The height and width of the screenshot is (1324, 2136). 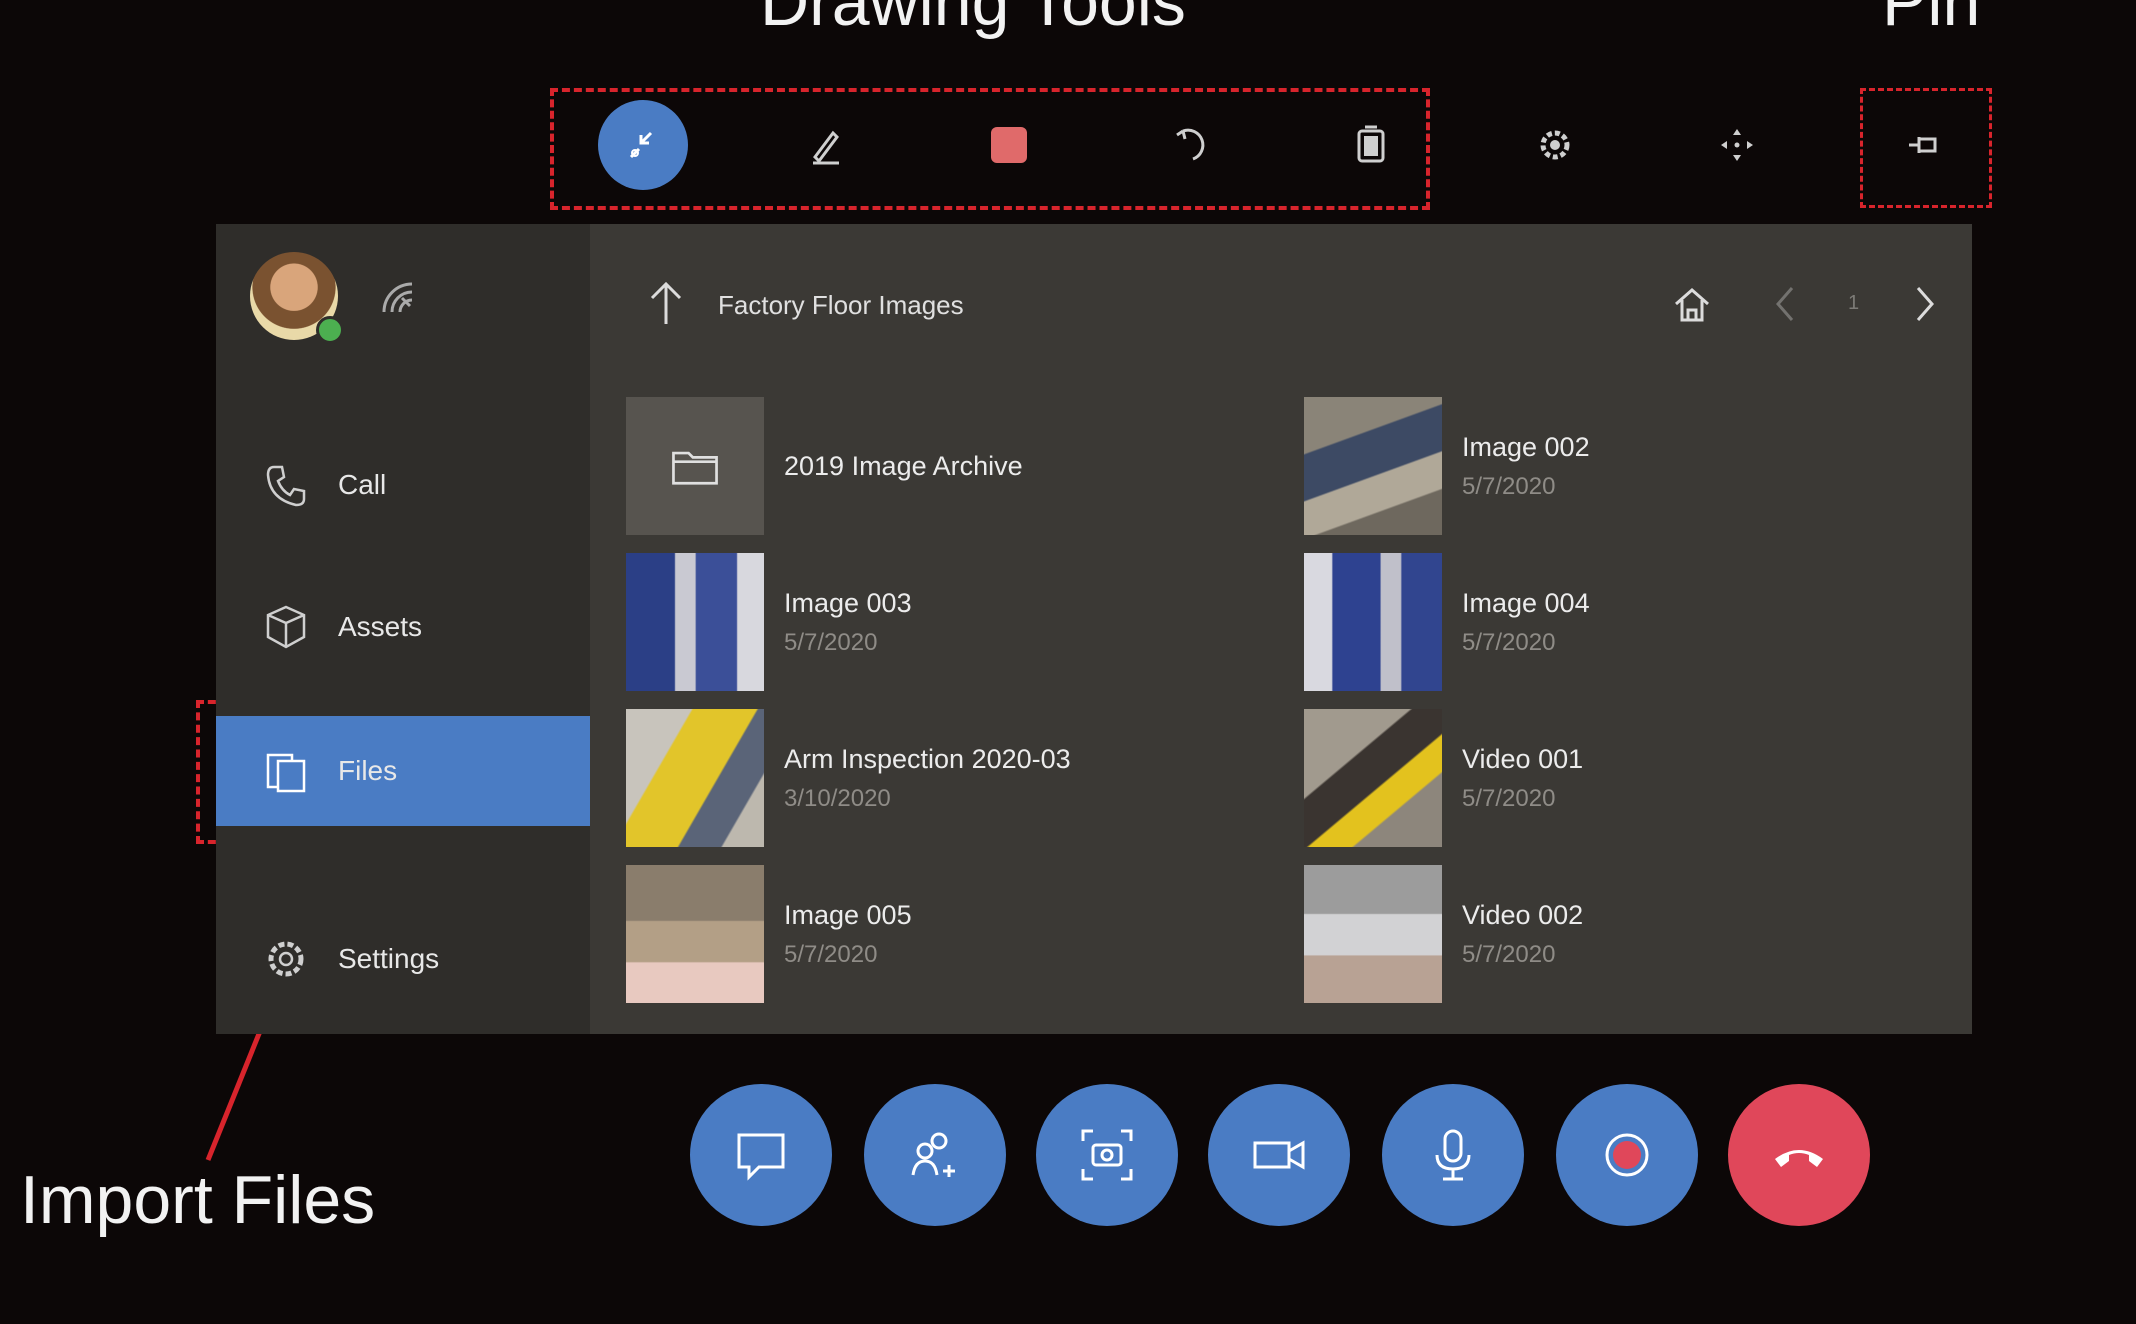 I want to click on sidebar-item-label: Files, so click(x=368, y=770).